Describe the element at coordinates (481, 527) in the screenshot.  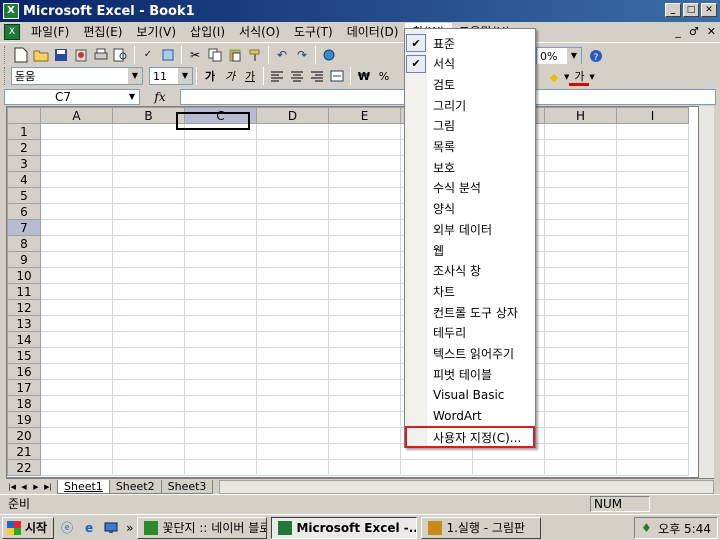
I see `taskbar-button: 1.실행 - 그림판` at that location.